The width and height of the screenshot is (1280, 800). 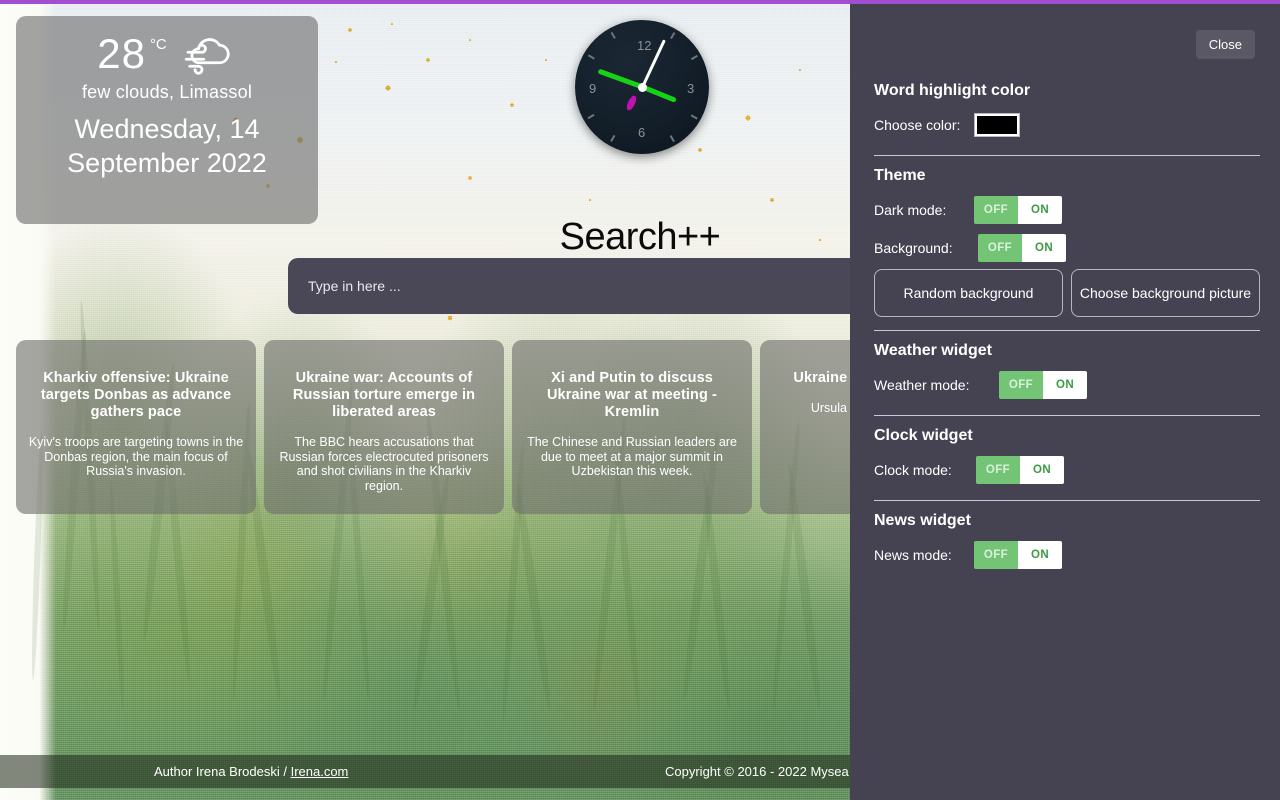 I want to click on clock-number-6: 6, so click(x=642, y=132).